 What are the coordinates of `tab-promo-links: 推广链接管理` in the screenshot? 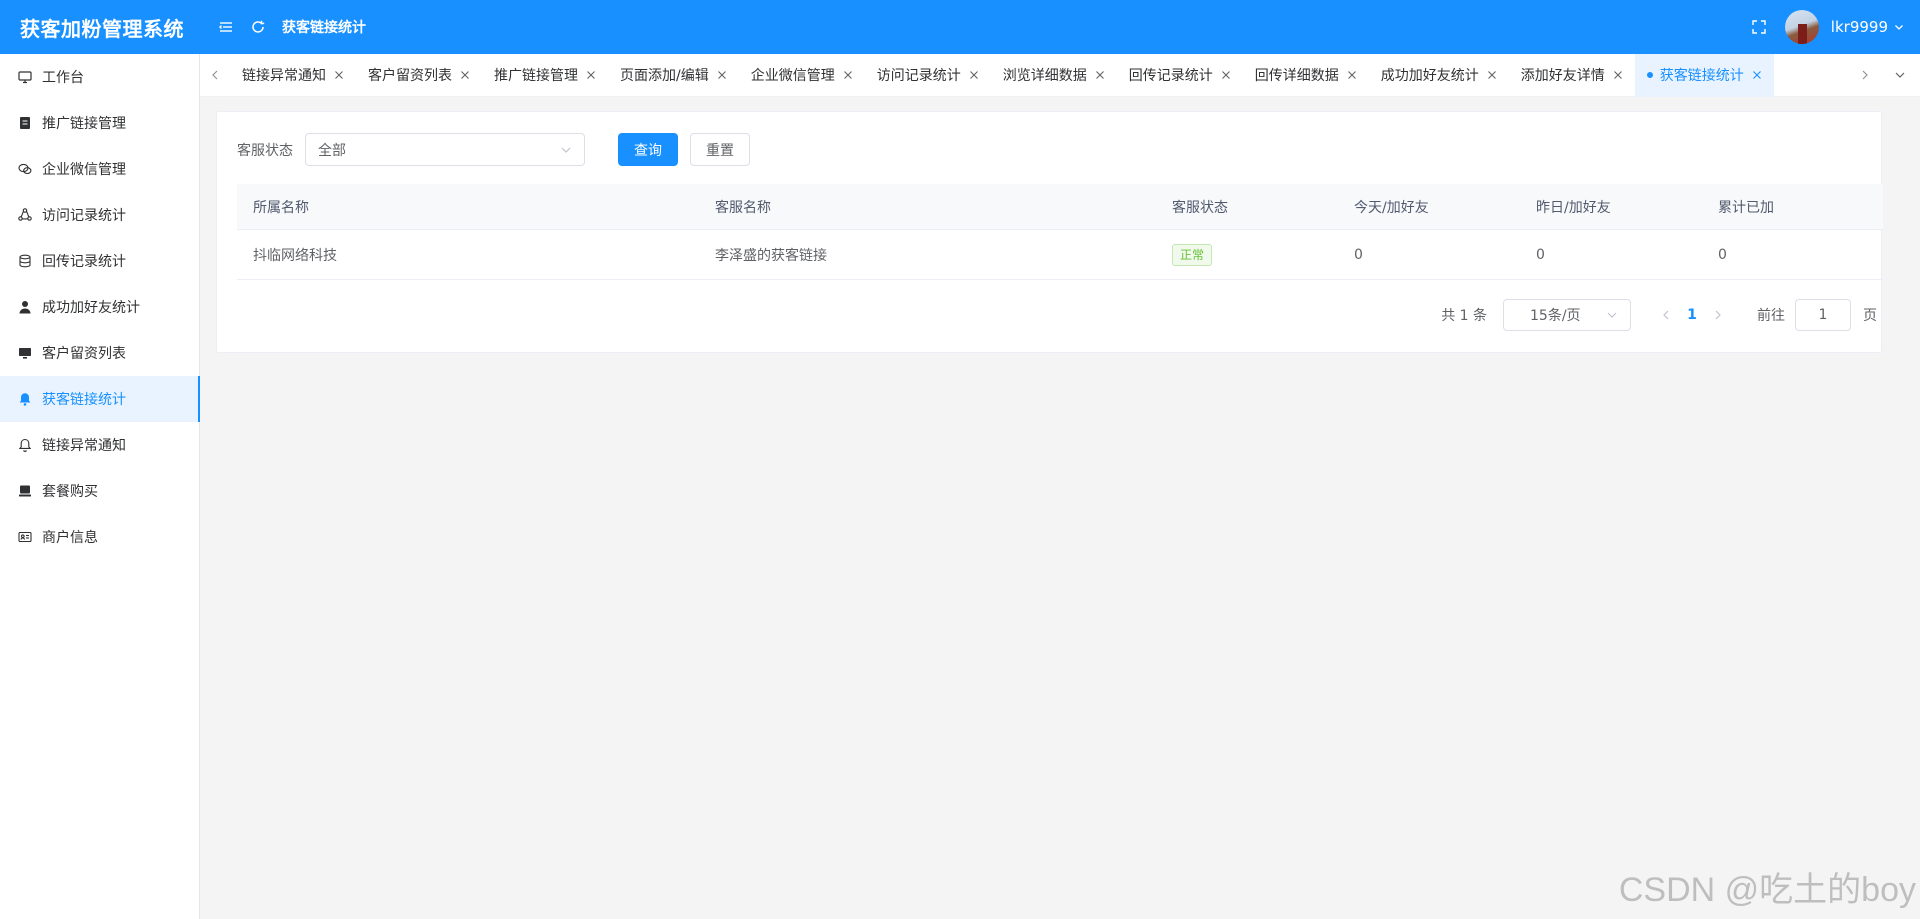 It's located at (545, 75).